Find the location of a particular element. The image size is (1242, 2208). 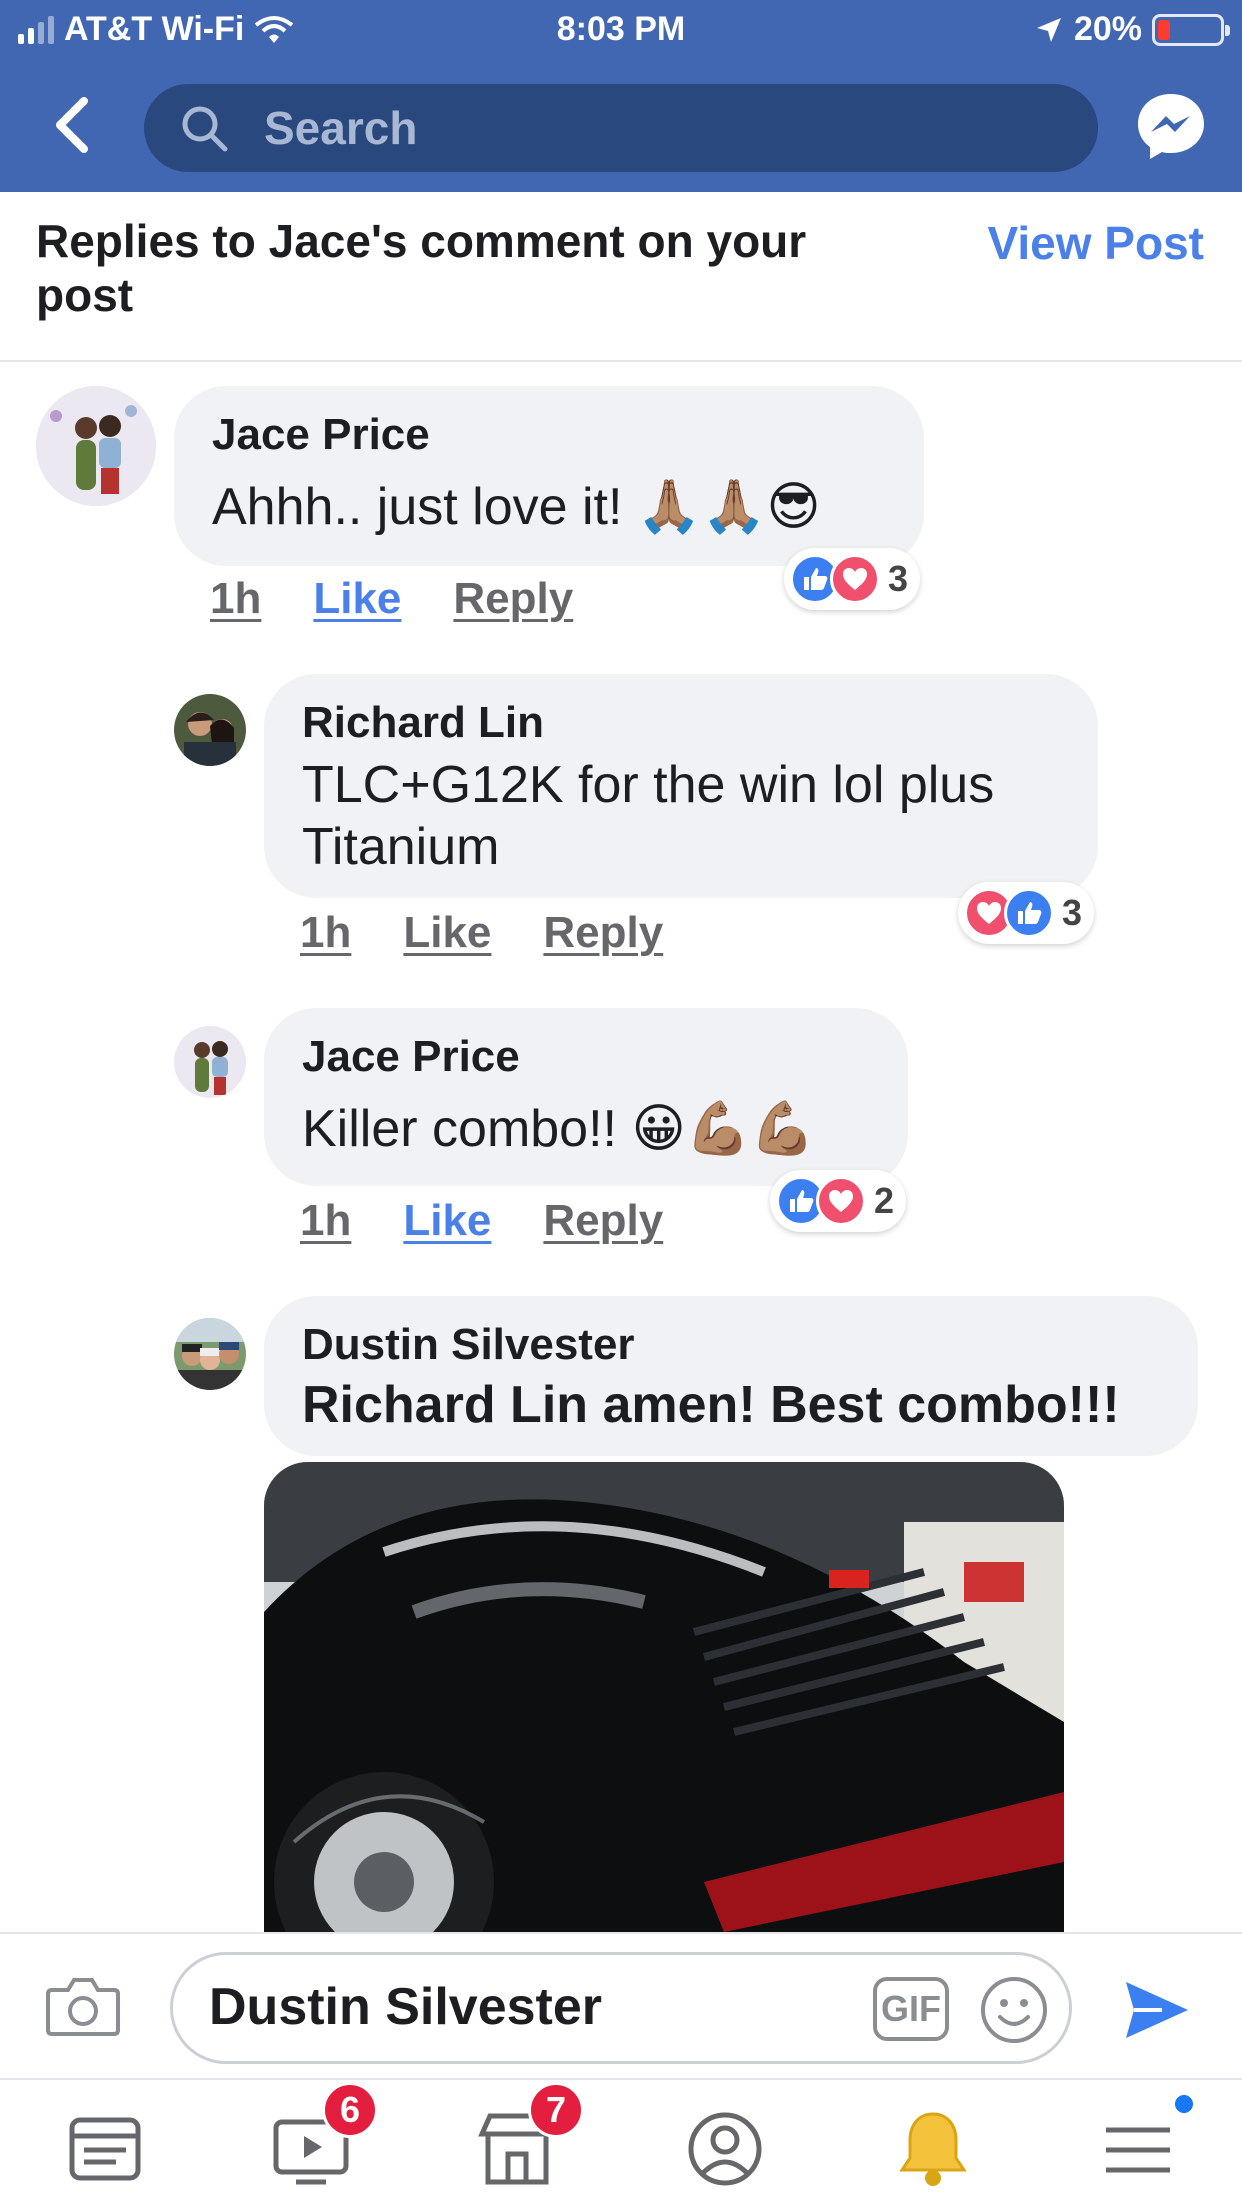

notifications-bell-icon is located at coordinates (933, 2149).